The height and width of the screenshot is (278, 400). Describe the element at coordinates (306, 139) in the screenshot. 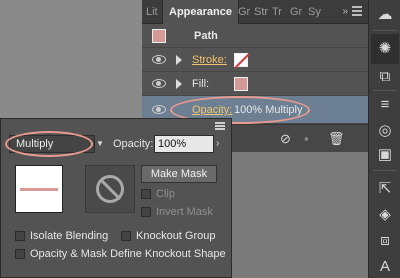

I see `duplicate-item-icon: ▪` at that location.